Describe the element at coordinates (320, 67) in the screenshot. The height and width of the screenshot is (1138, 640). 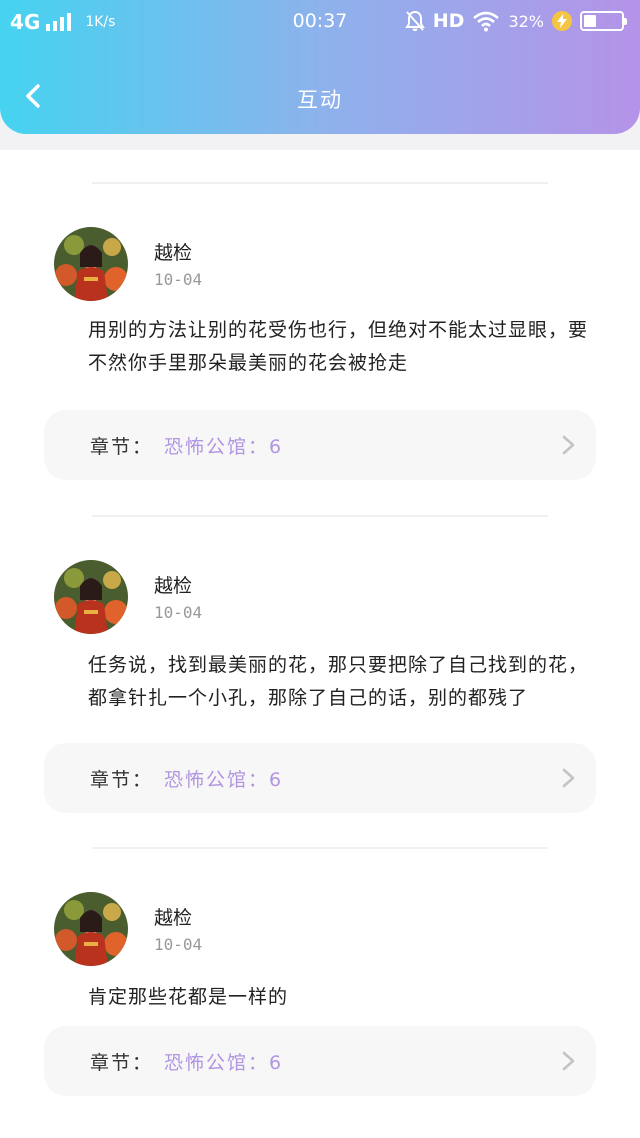
I see `header: 4G 1K/s 00:37 HD 32% 互动` at that location.